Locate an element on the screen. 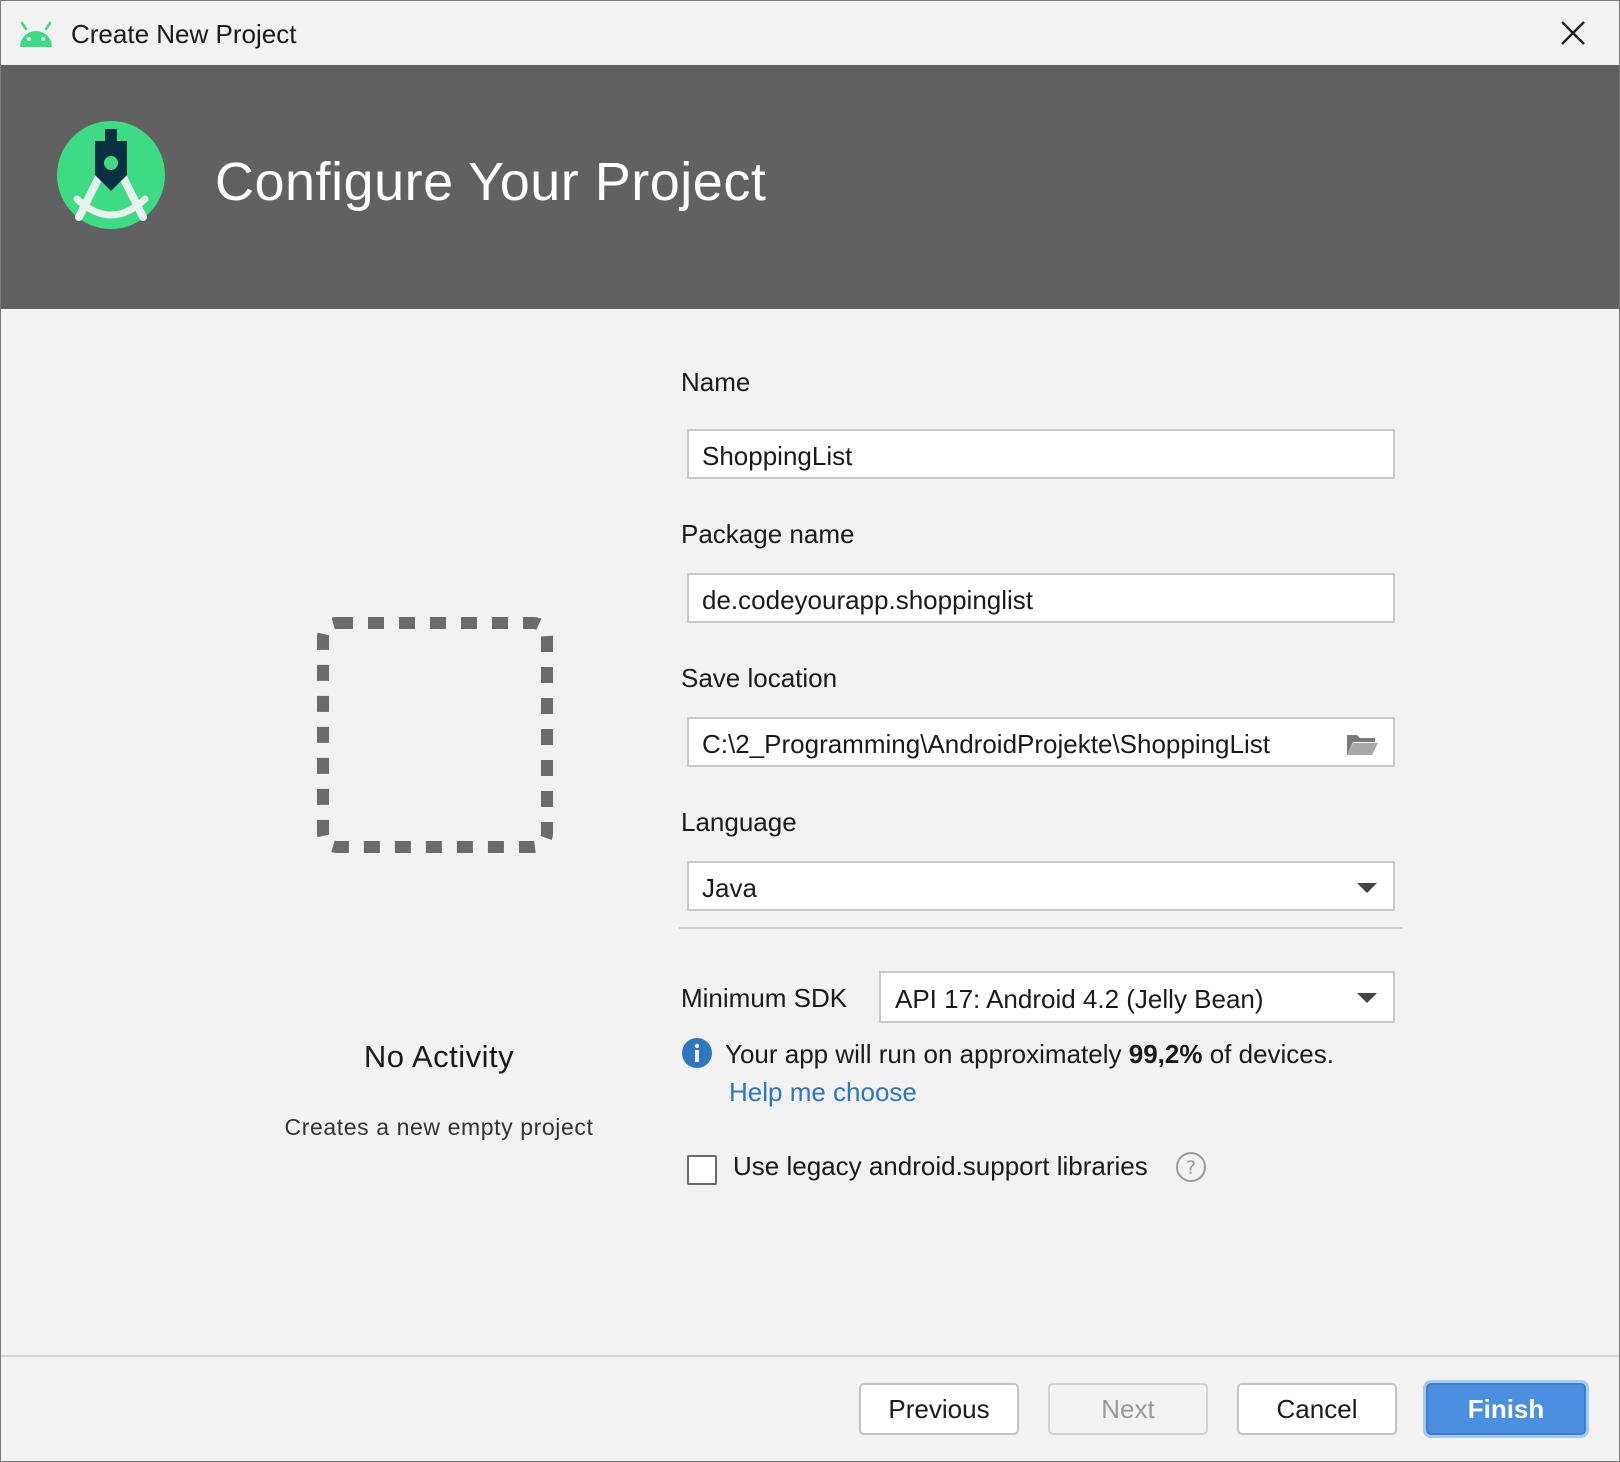 The height and width of the screenshot is (1462, 1620). minimum-sdk-value: API 17: Android 4.2 (Jelly Bean) is located at coordinates (1079, 999).